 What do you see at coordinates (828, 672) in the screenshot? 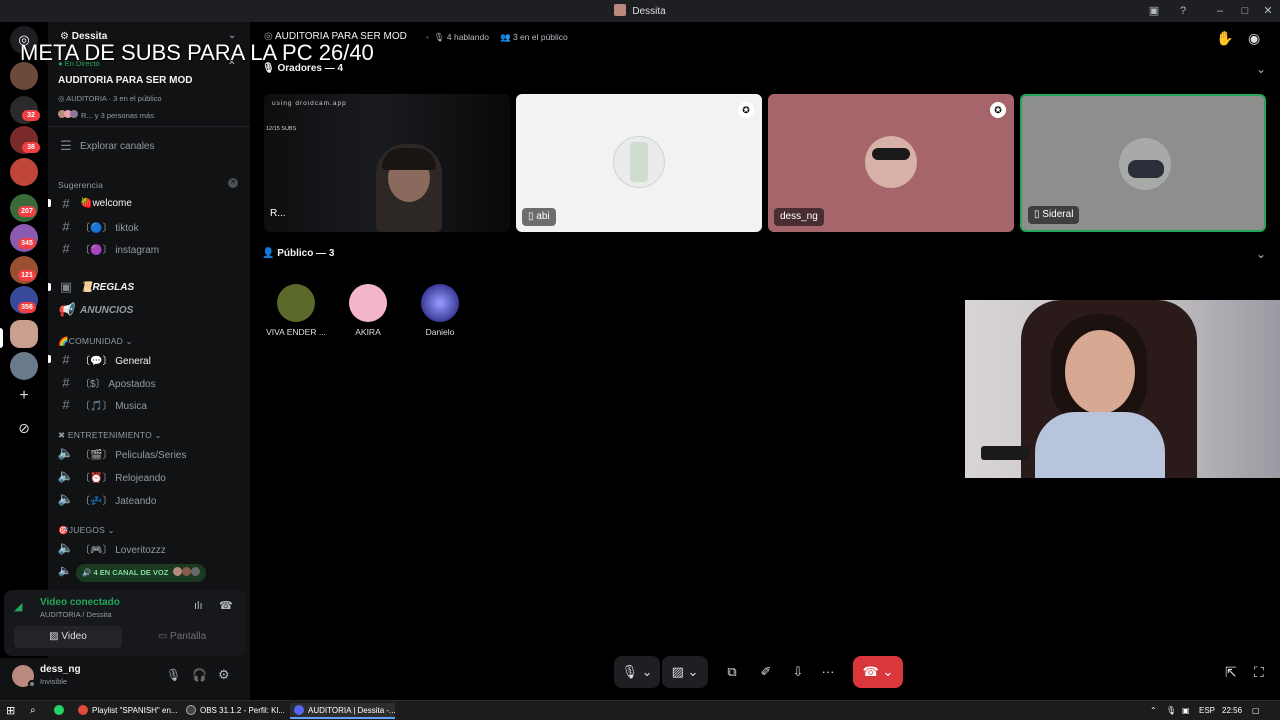
I see `more-options-button: ···` at bounding box center [828, 672].